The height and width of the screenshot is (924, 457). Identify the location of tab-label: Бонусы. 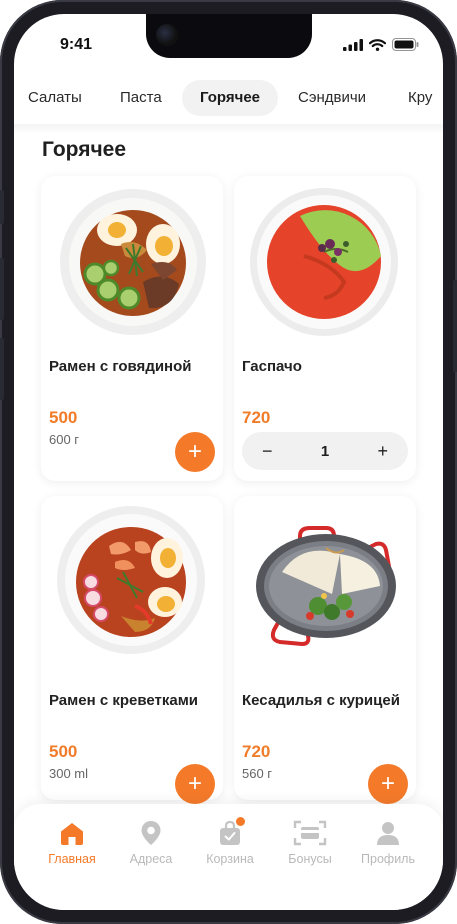
(310, 859).